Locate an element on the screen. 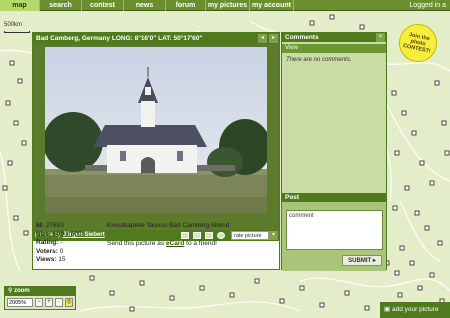 This screenshot has height=318, width=450. zoom-heading: ⚲ zoom is located at coordinates (40, 291).